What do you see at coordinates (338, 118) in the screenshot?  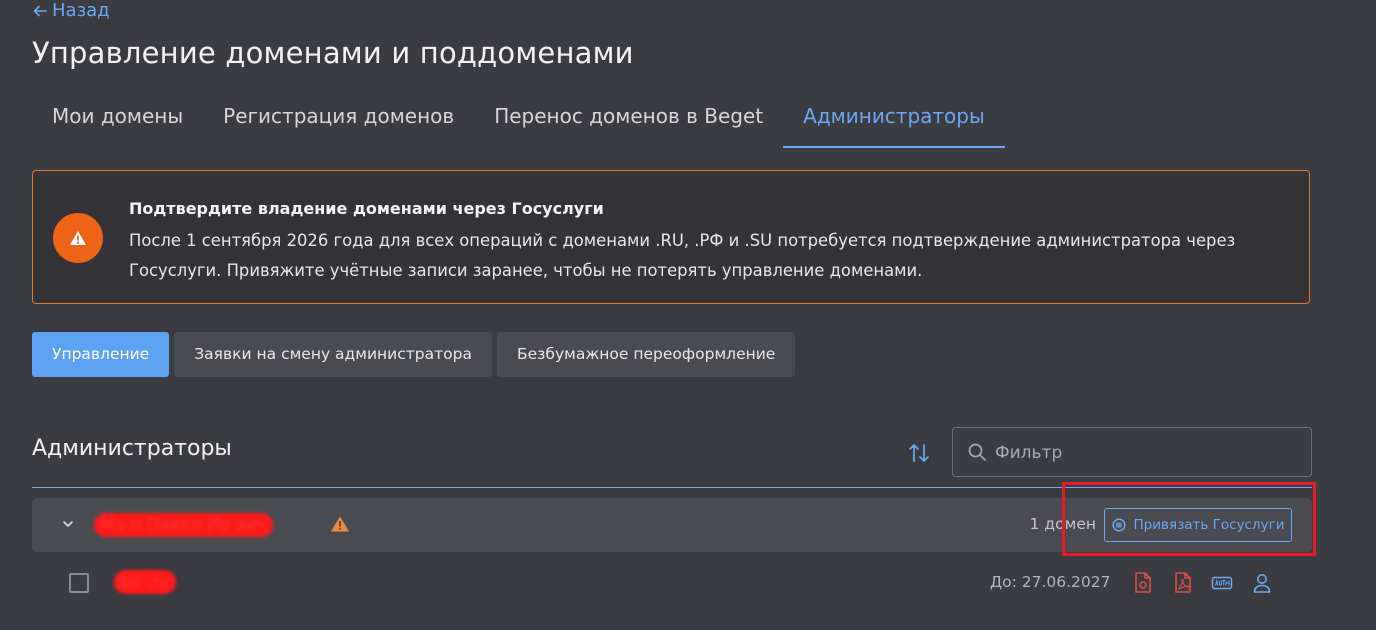 I see `tab-domain-registration: Регистрация доменов` at bounding box center [338, 118].